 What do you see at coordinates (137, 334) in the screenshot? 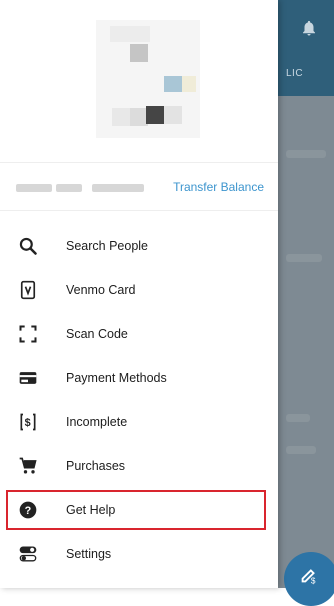
I see `menu-item-scan-code: Scan Code` at bounding box center [137, 334].